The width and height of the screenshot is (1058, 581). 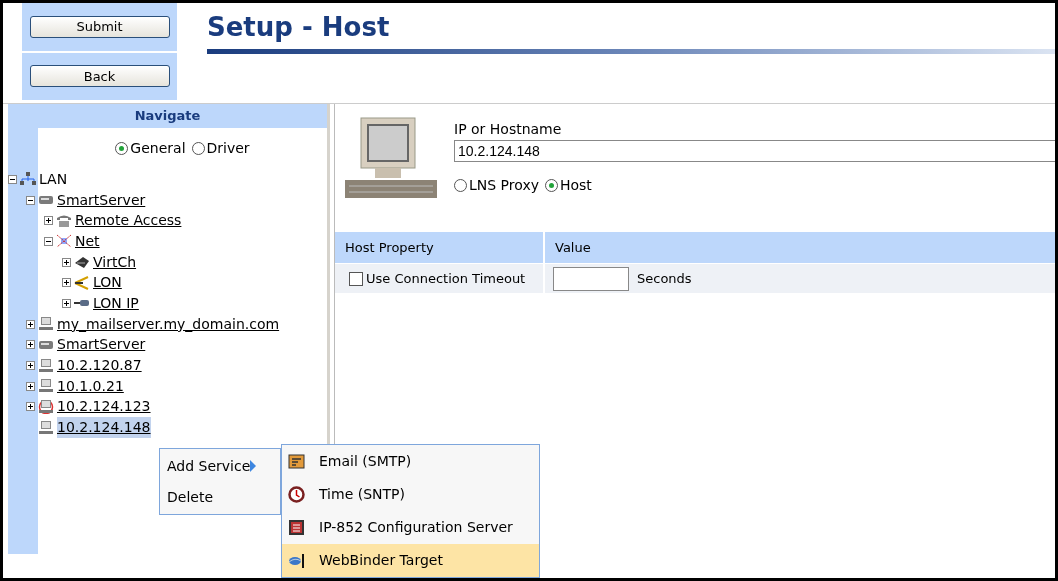 I want to click on tree-link: Remote Access, so click(x=128, y=221).